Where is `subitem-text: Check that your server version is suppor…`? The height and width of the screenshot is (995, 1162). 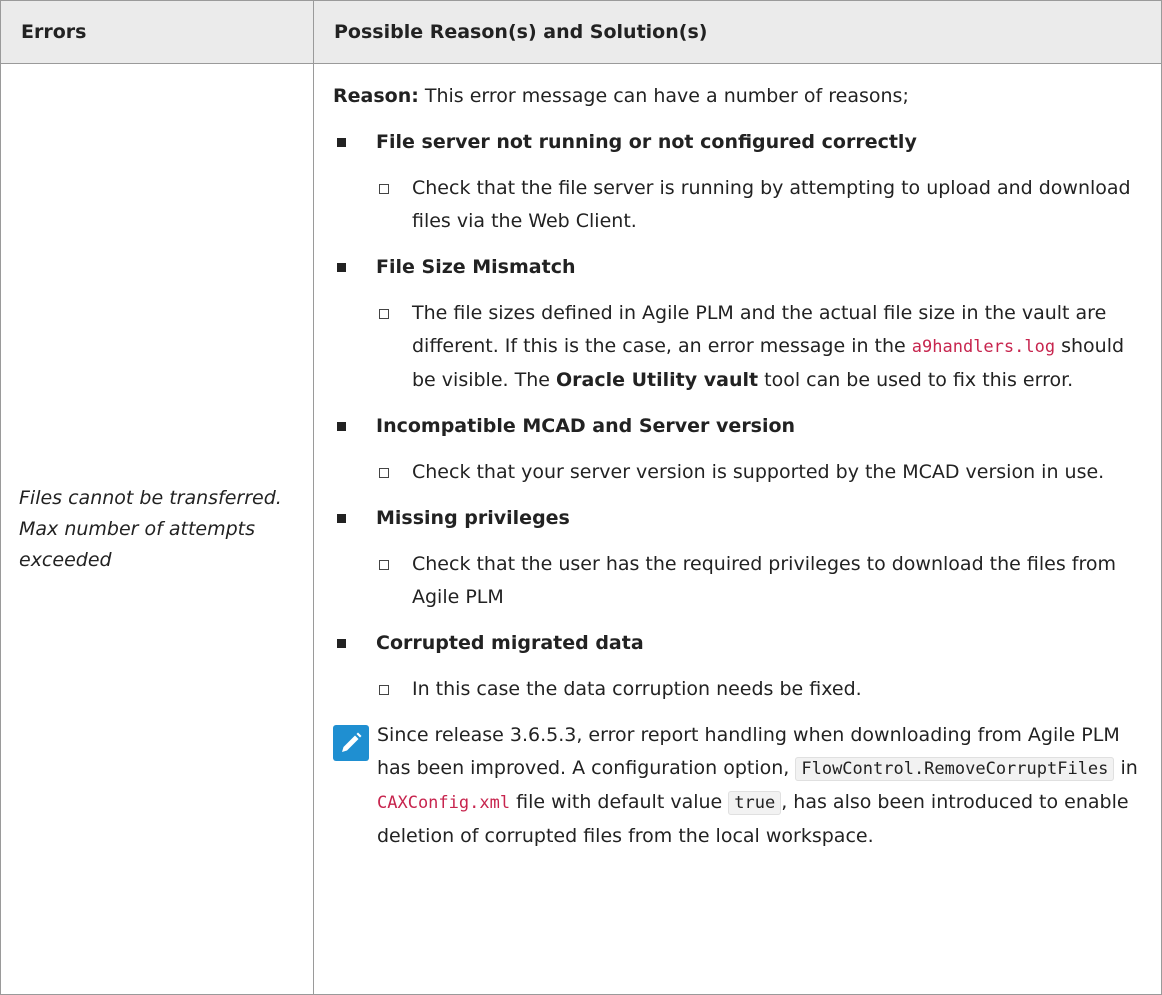
subitem-text: Check that your server version is suppor… is located at coordinates (758, 472).